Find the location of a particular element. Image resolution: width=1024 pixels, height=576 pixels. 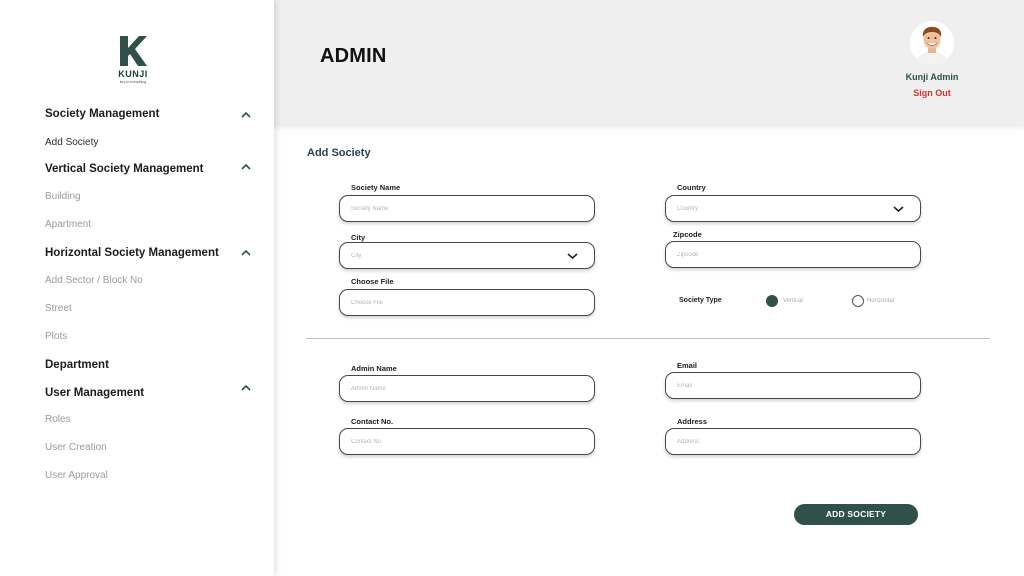

country-input is located at coordinates (787, 208).